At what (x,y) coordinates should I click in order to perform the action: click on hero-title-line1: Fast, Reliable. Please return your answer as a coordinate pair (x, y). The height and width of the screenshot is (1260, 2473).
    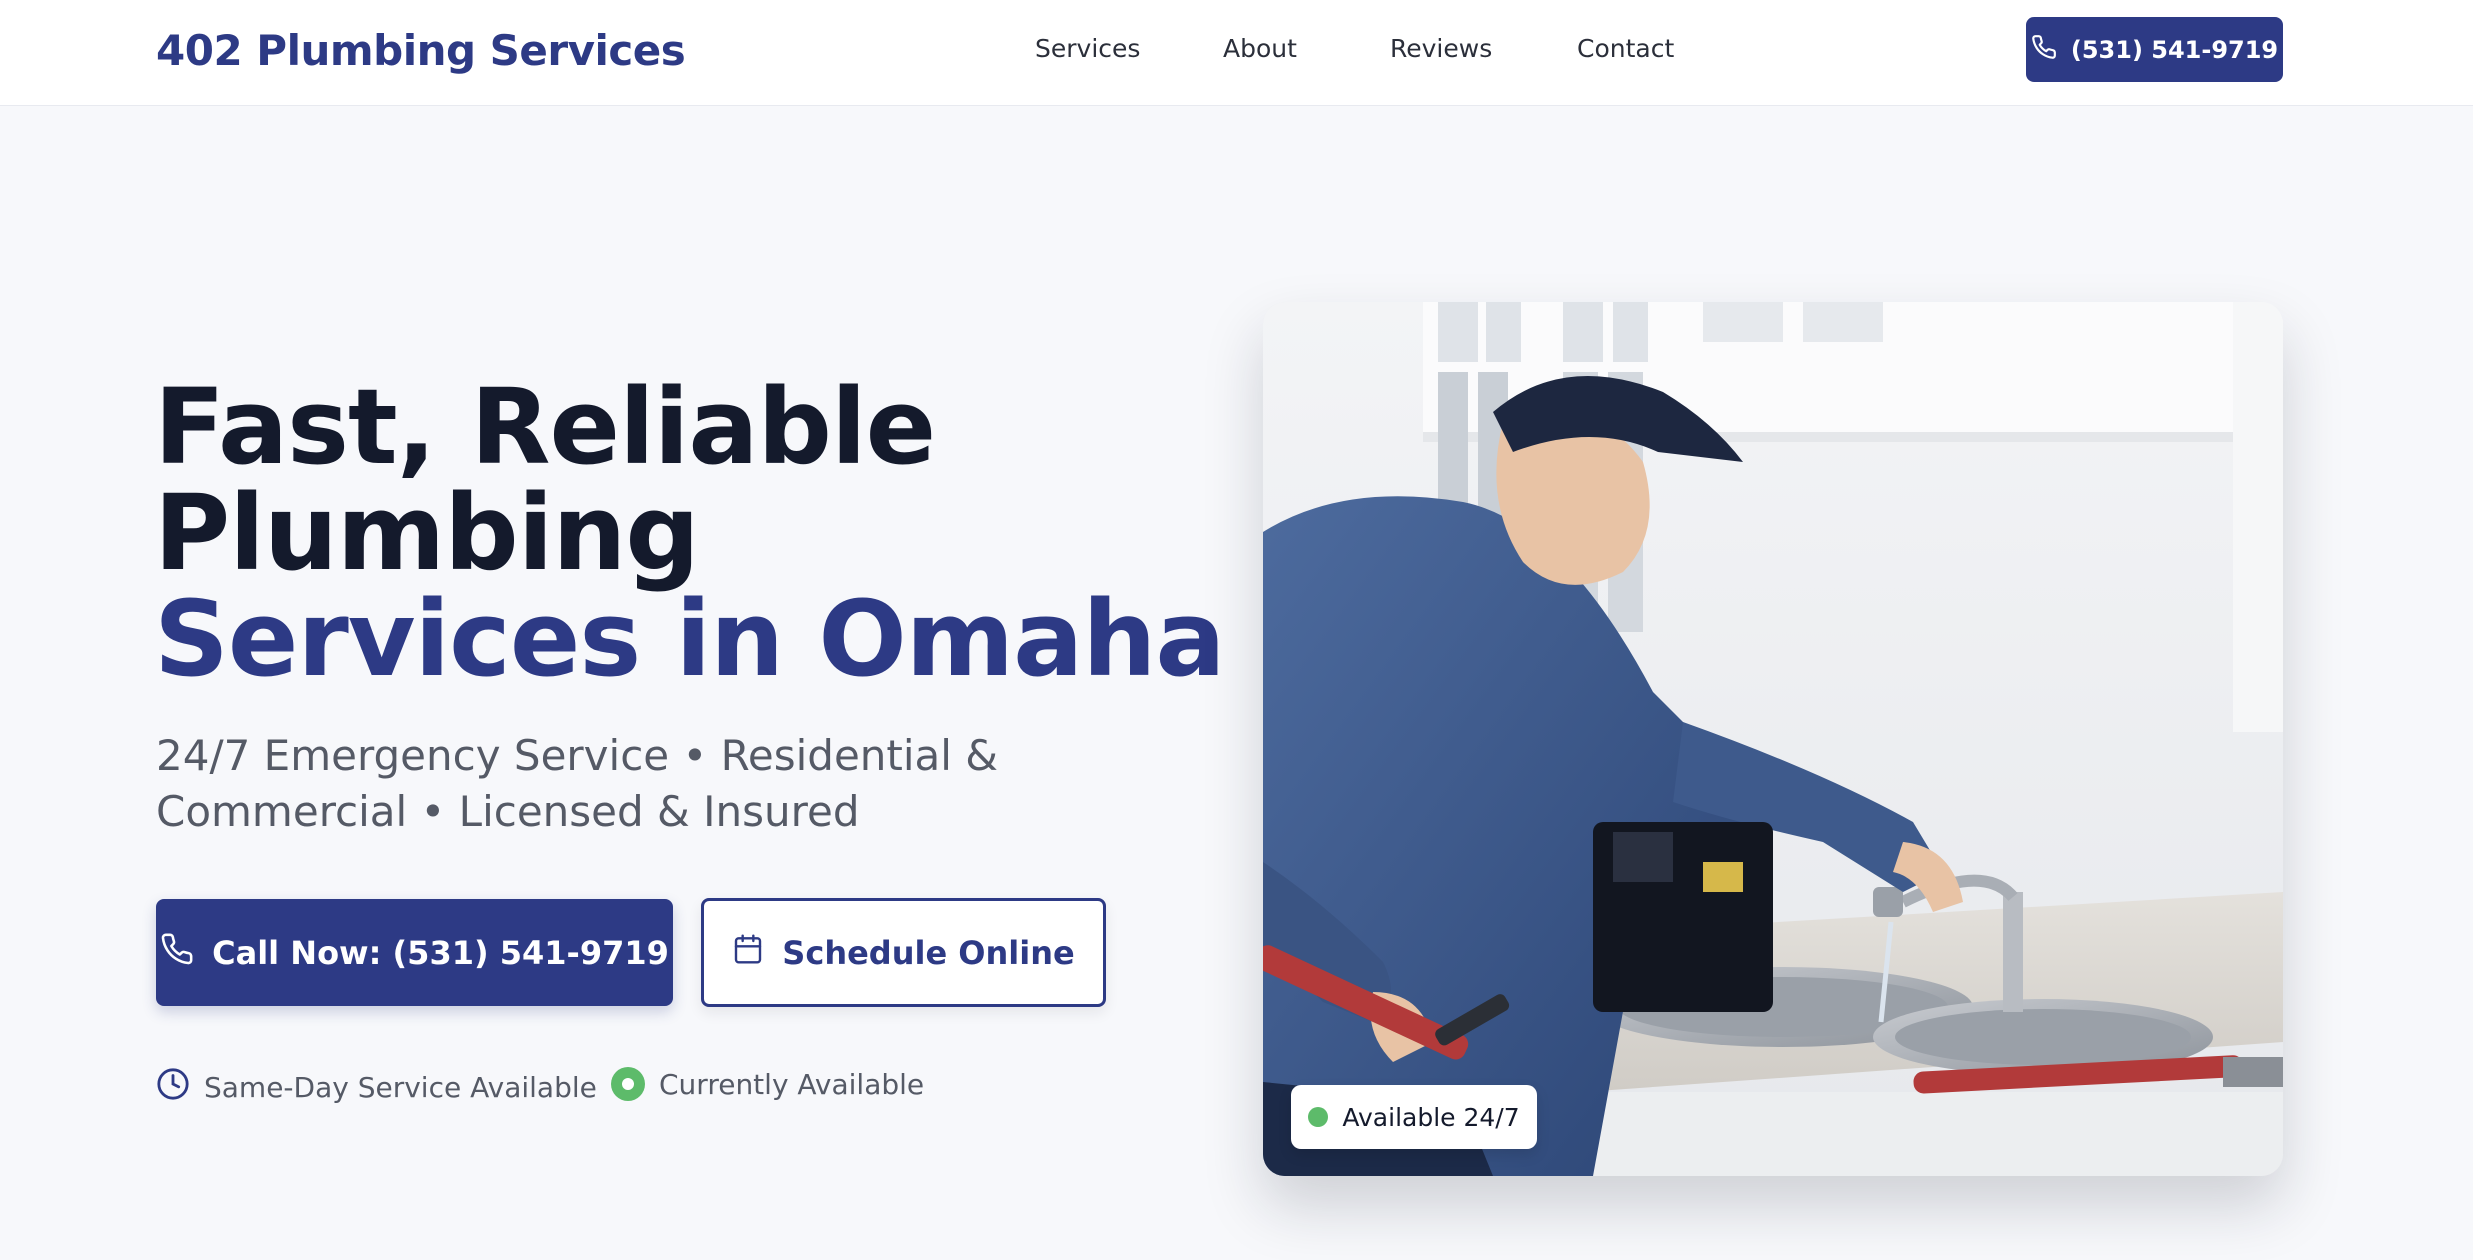
    Looking at the image, I should click on (545, 427).